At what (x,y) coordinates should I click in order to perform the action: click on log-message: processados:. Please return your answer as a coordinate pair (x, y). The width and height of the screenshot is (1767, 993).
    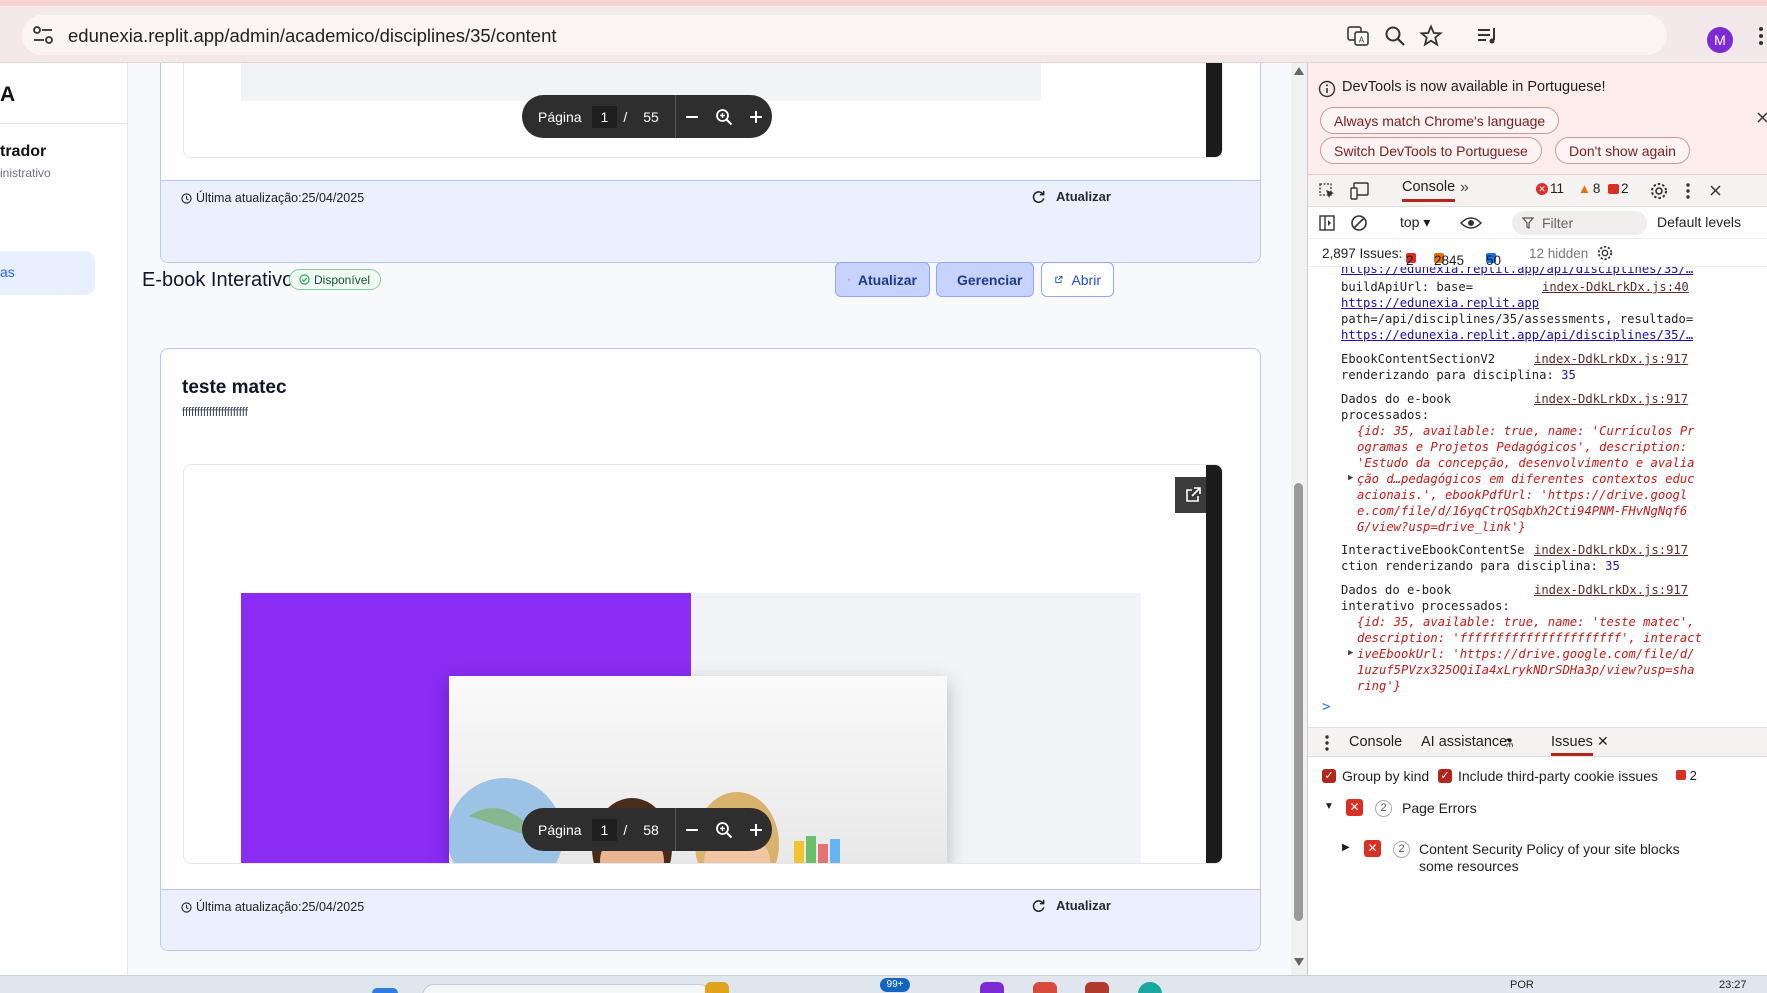
    Looking at the image, I should click on (1385, 415).